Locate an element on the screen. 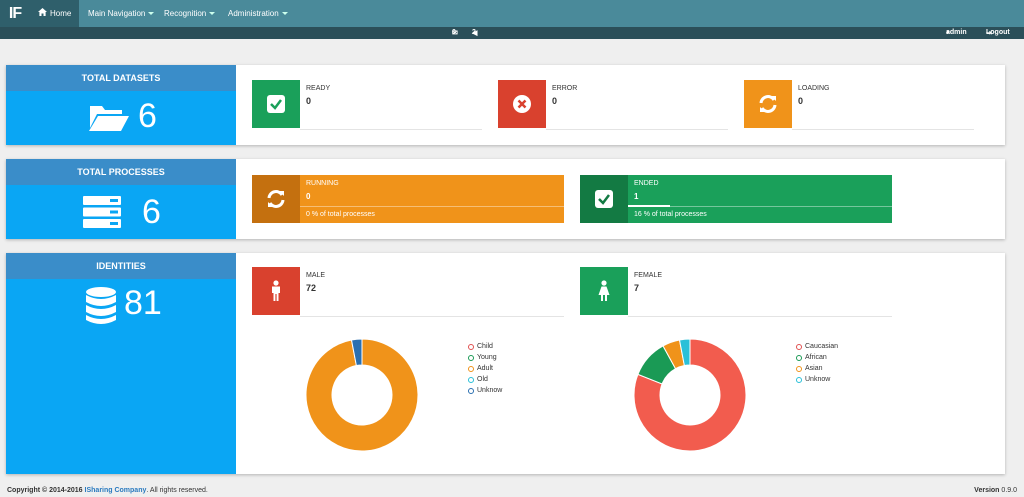  folder-open-icon is located at coordinates (109, 118).